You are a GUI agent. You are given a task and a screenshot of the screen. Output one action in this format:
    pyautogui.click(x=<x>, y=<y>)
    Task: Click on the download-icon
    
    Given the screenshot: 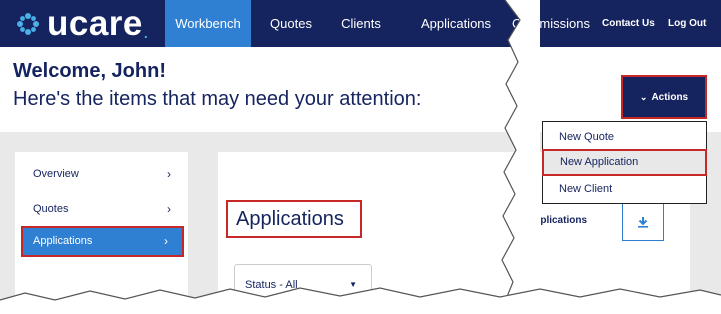 What is the action you would take?
    pyautogui.click(x=643, y=222)
    